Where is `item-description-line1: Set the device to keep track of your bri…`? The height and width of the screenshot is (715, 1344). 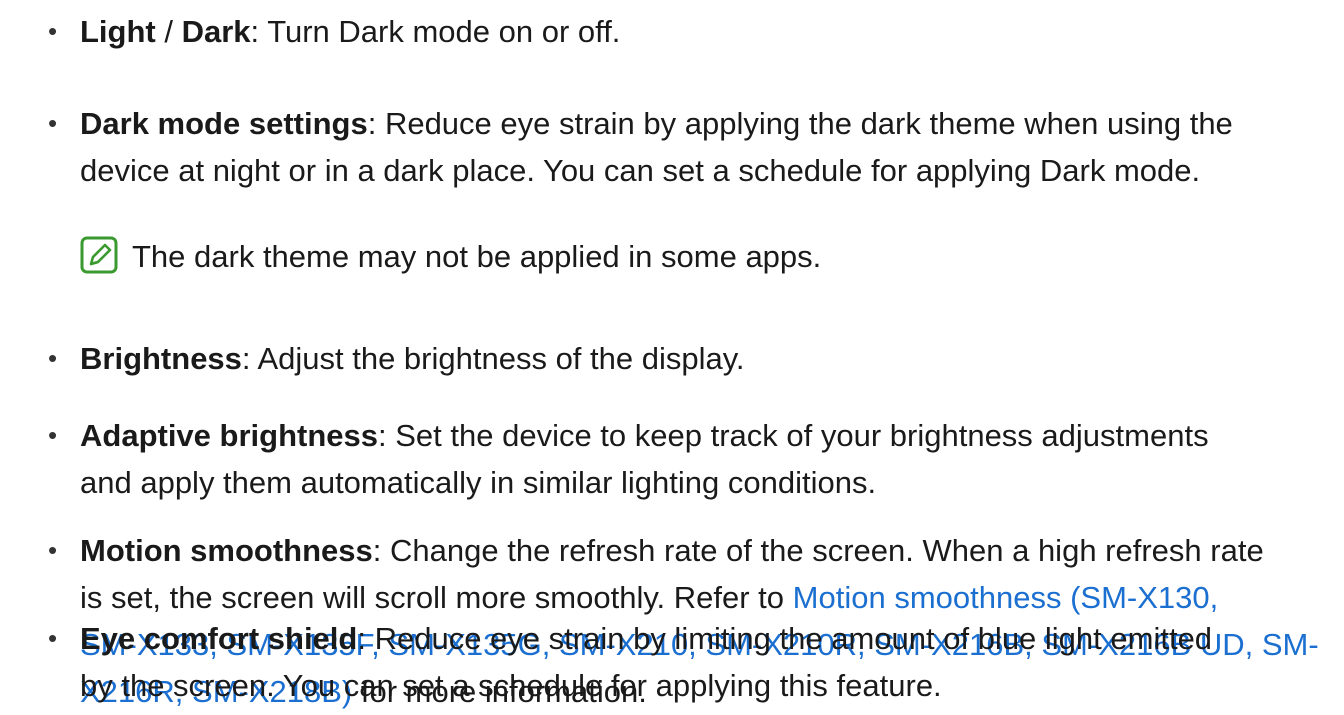 item-description-line1: Set the device to keep track of your bri… is located at coordinates (797, 435).